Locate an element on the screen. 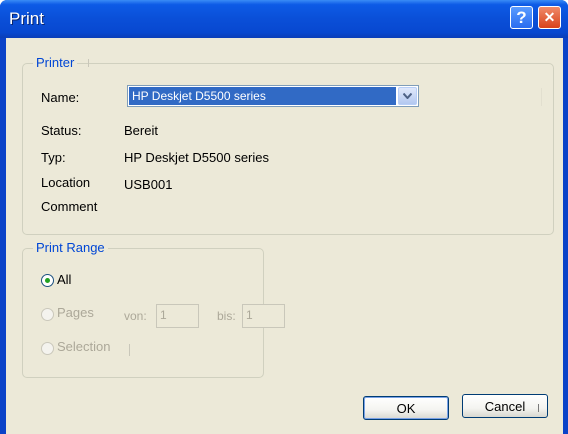  selection-radio is located at coordinates (47, 348).